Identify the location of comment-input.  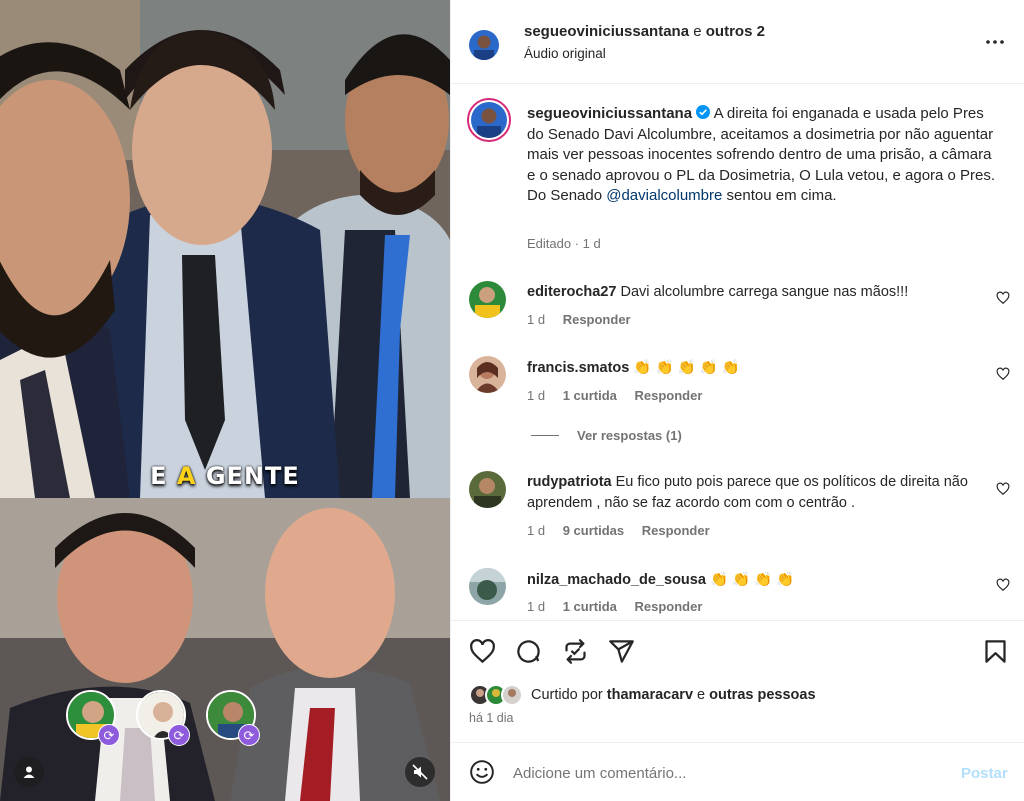
(723, 773).